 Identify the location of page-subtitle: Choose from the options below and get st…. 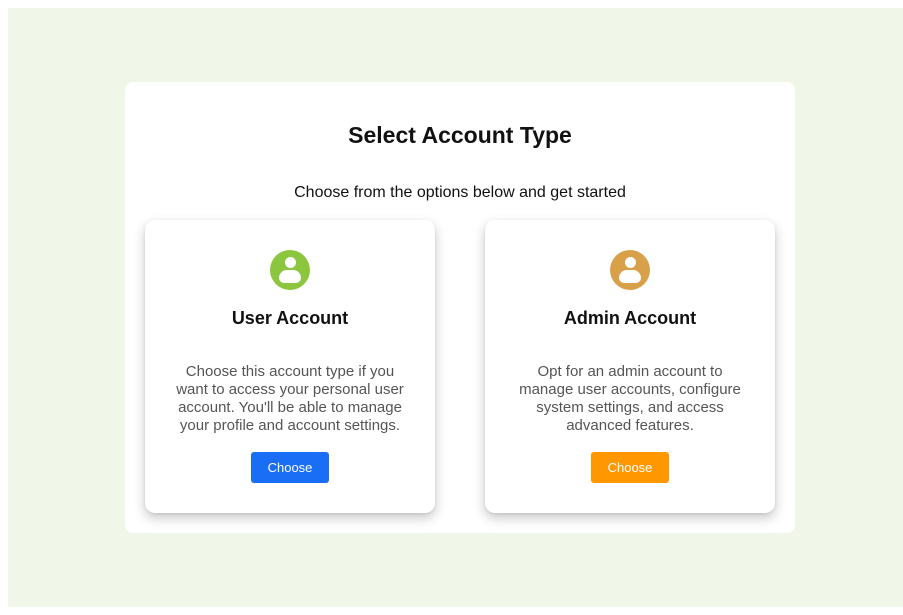
(460, 192).